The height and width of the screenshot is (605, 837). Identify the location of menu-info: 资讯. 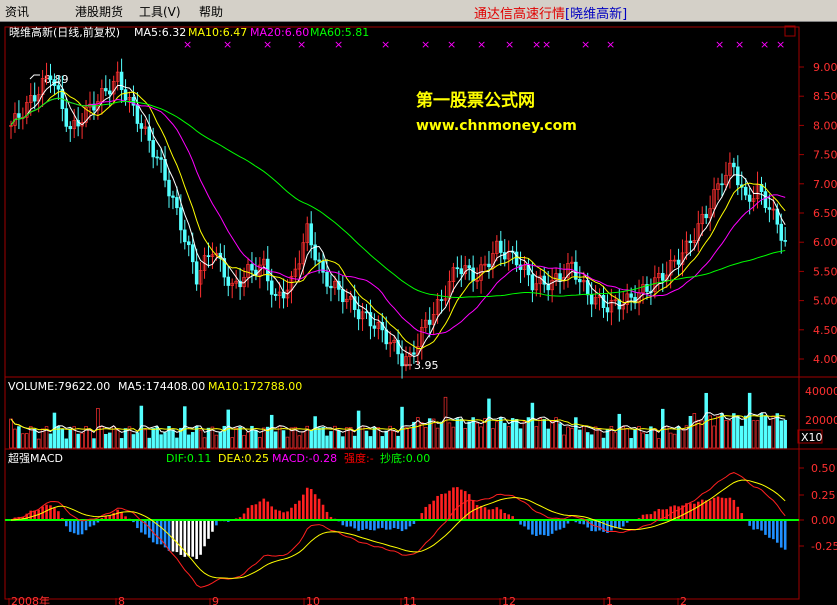
(17, 11).